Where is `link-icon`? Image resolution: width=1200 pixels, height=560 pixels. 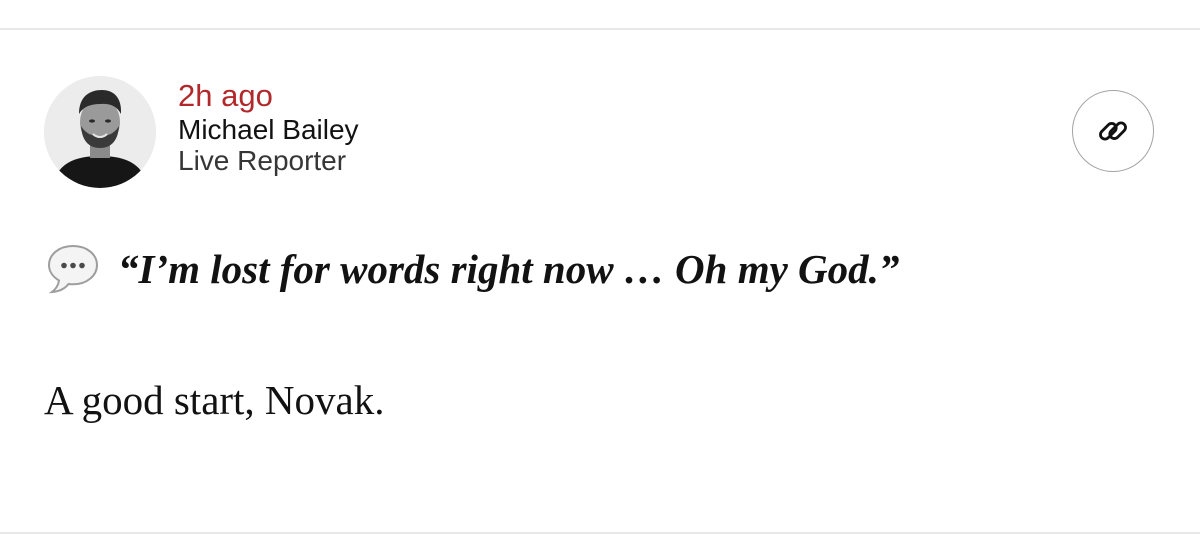 link-icon is located at coordinates (1113, 131).